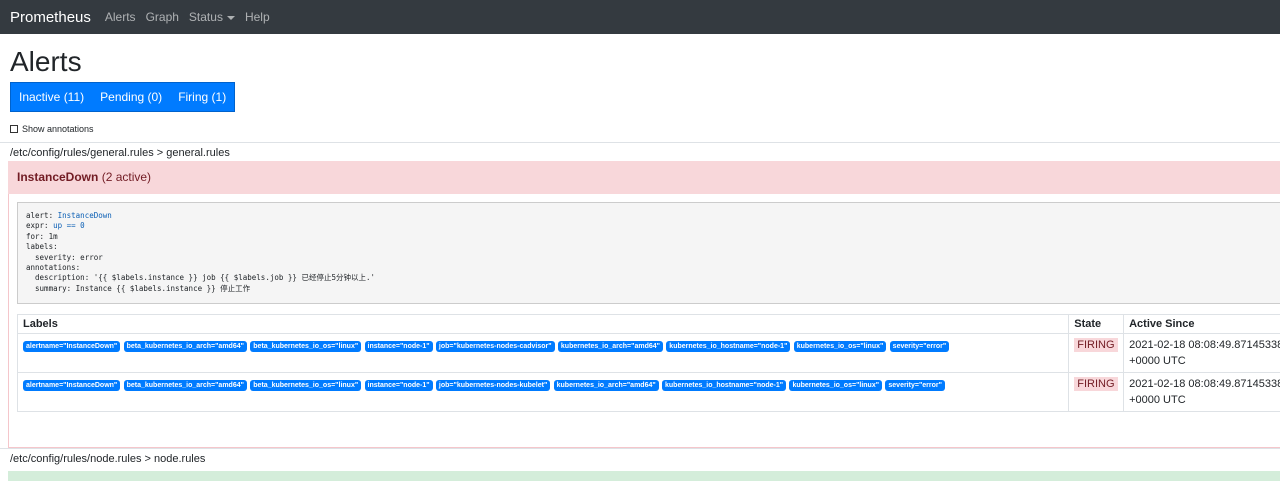 Image resolution: width=1280 pixels, height=481 pixels. What do you see at coordinates (645, 129) in the screenshot?
I see `show-annotations: Show annotations` at bounding box center [645, 129].